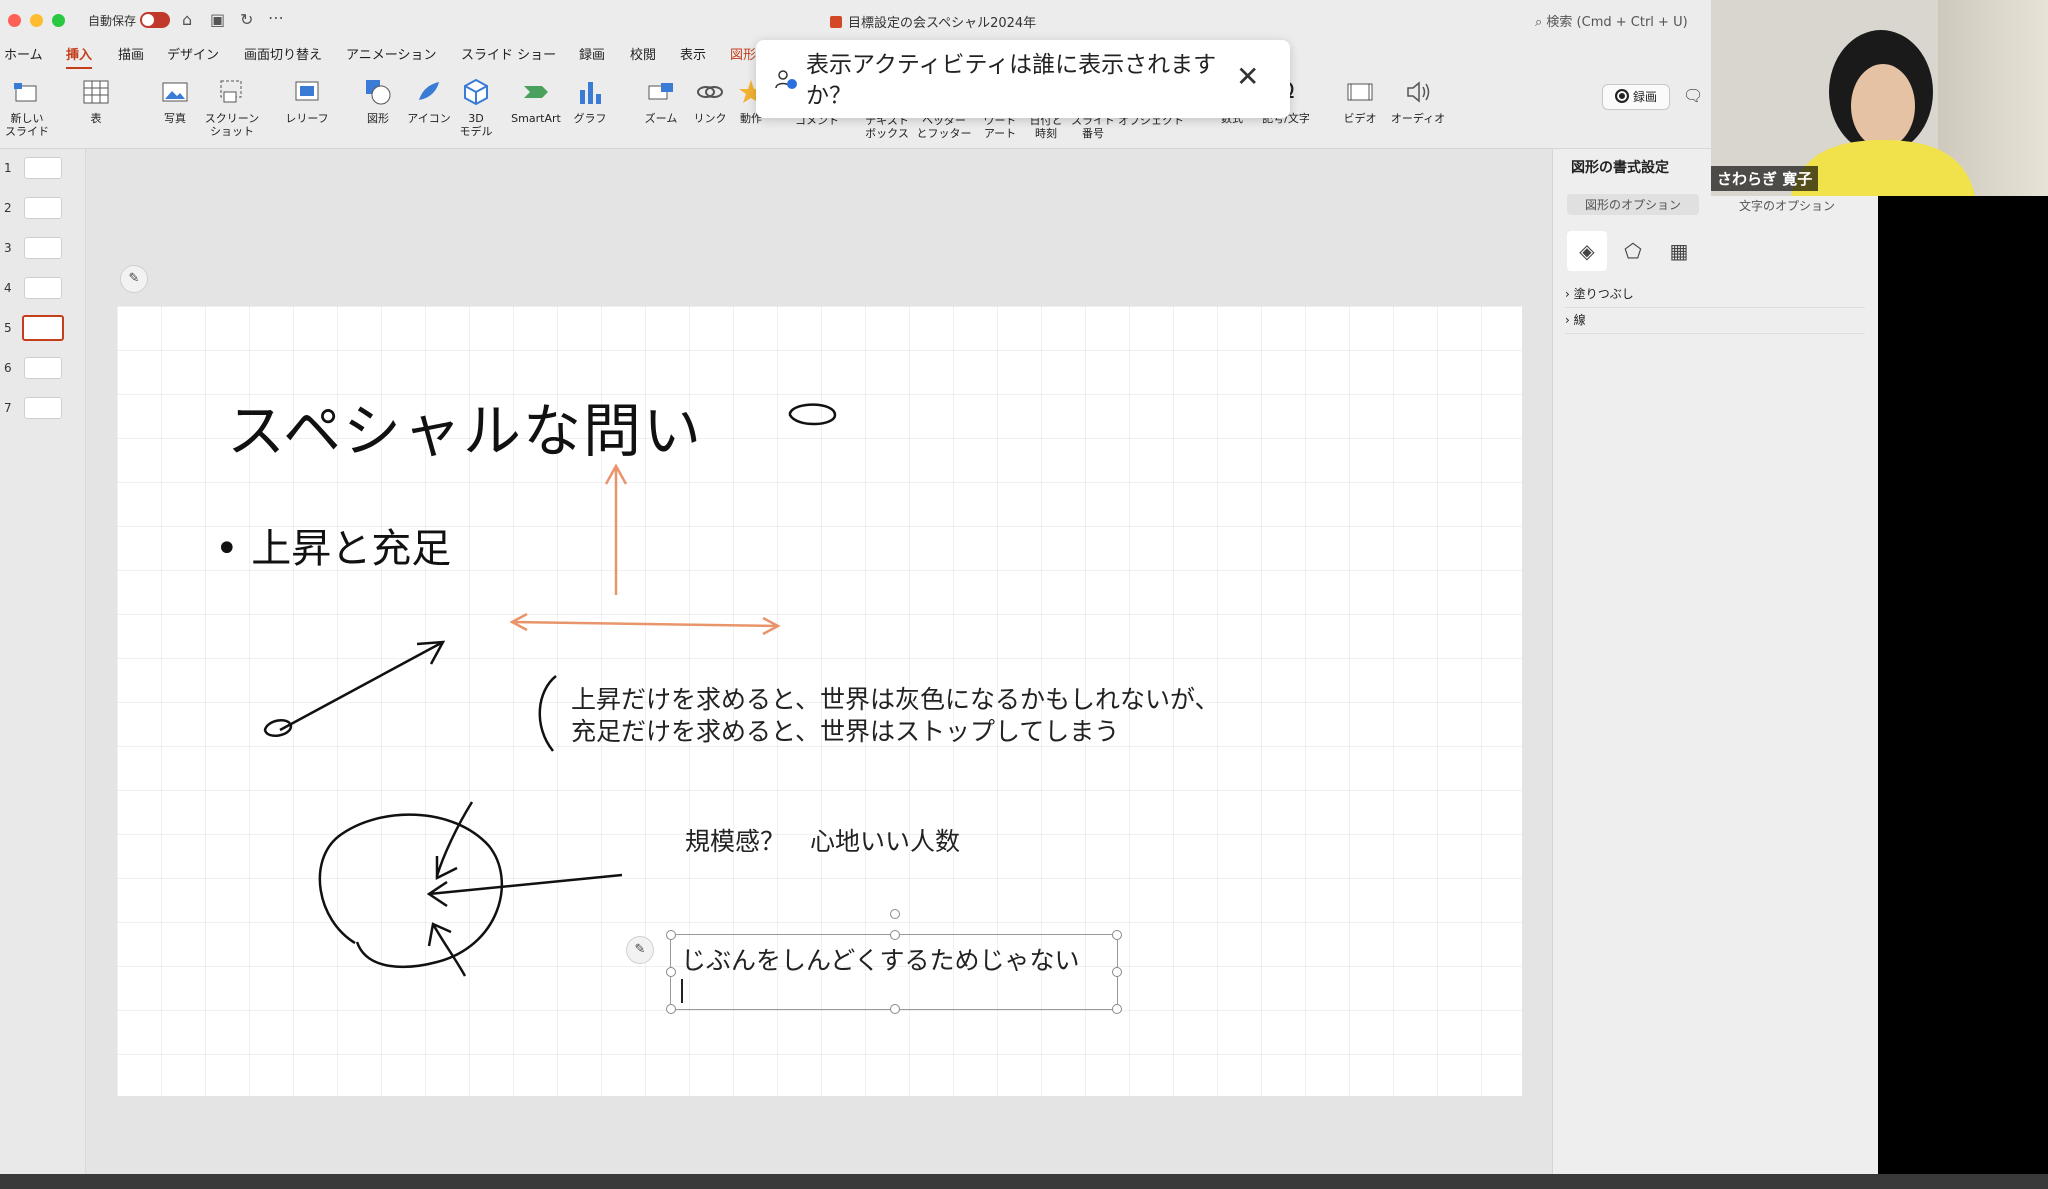 Image resolution: width=2048 pixels, height=1189 pixels. What do you see at coordinates (1360, 101) in the screenshot?
I see `video-button: ビデオ` at bounding box center [1360, 101].